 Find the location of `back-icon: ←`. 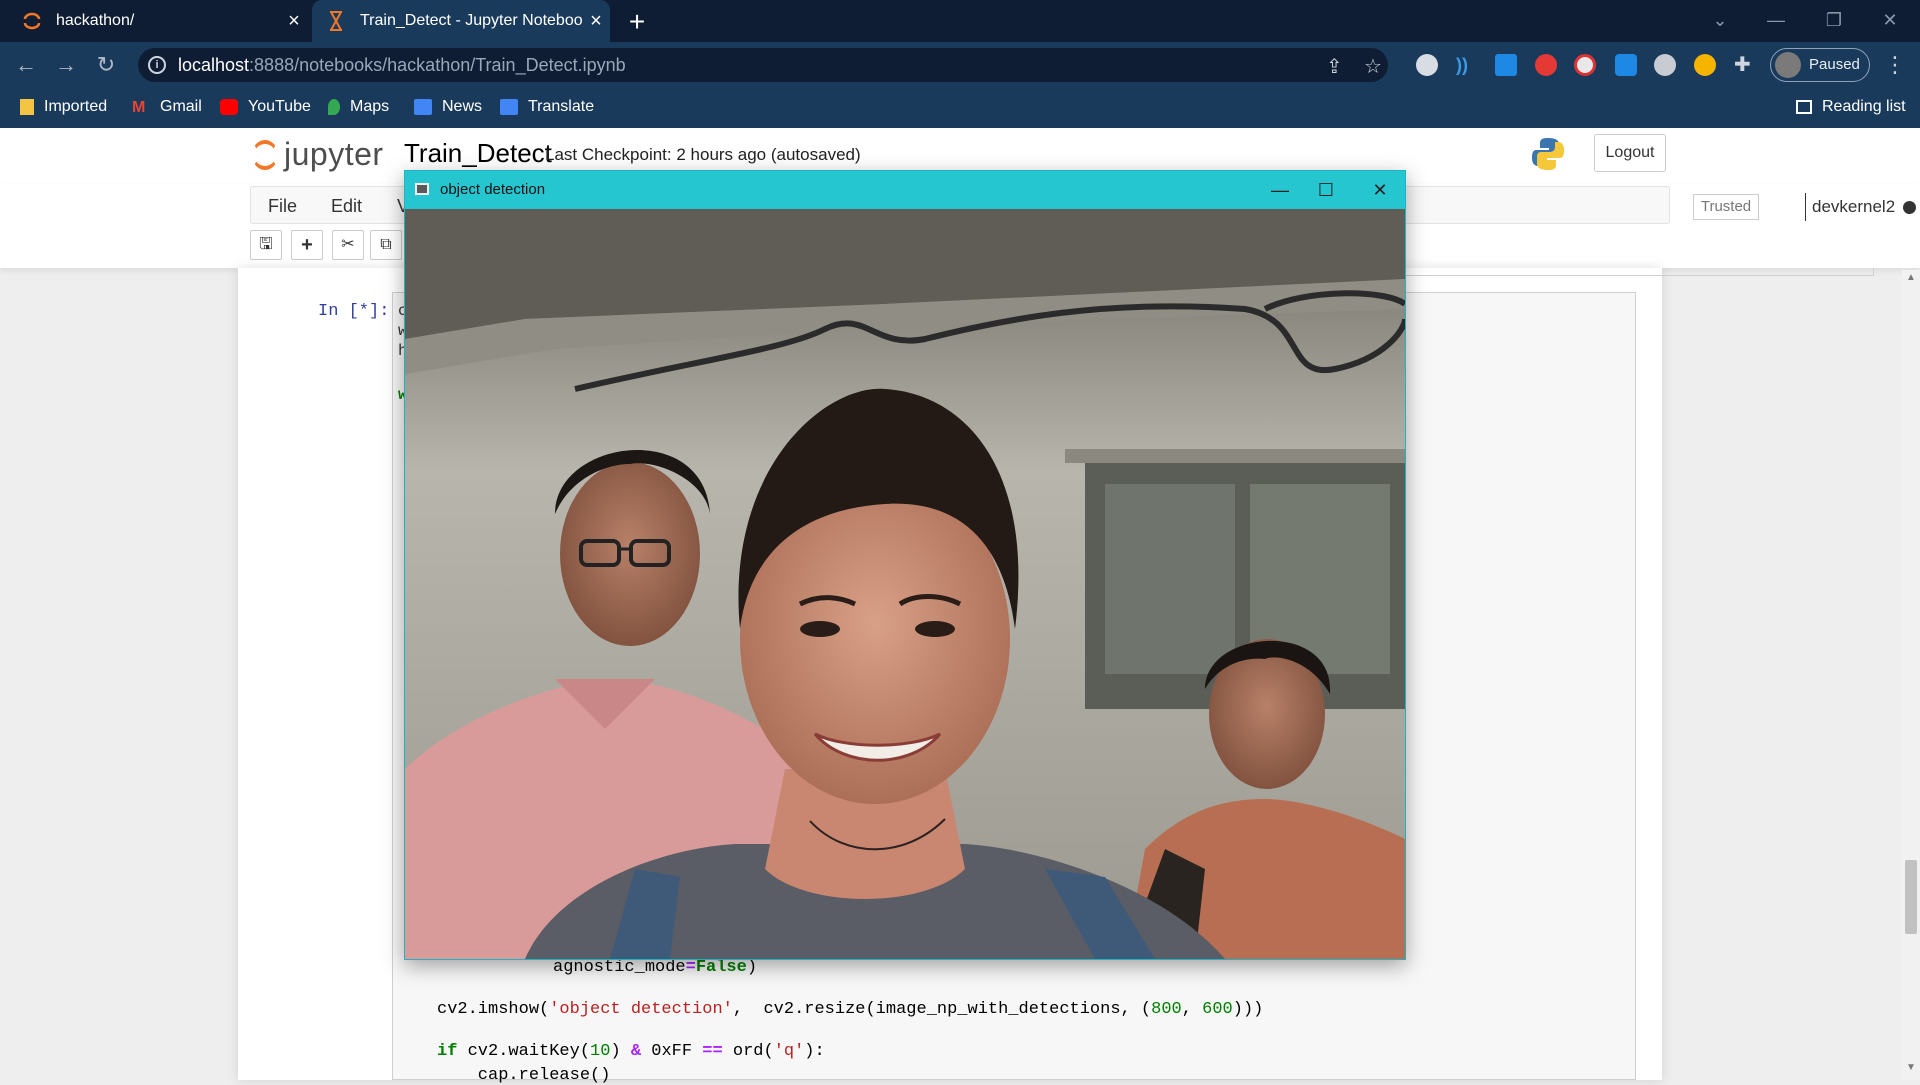

back-icon: ← is located at coordinates (26, 65).